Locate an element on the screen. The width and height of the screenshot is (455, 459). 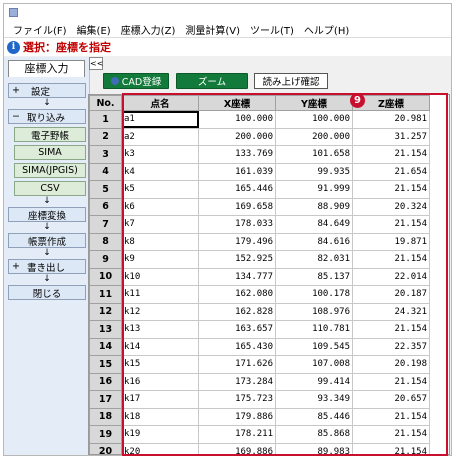
y-cell: 88.909 is located at coordinates (314, 206).